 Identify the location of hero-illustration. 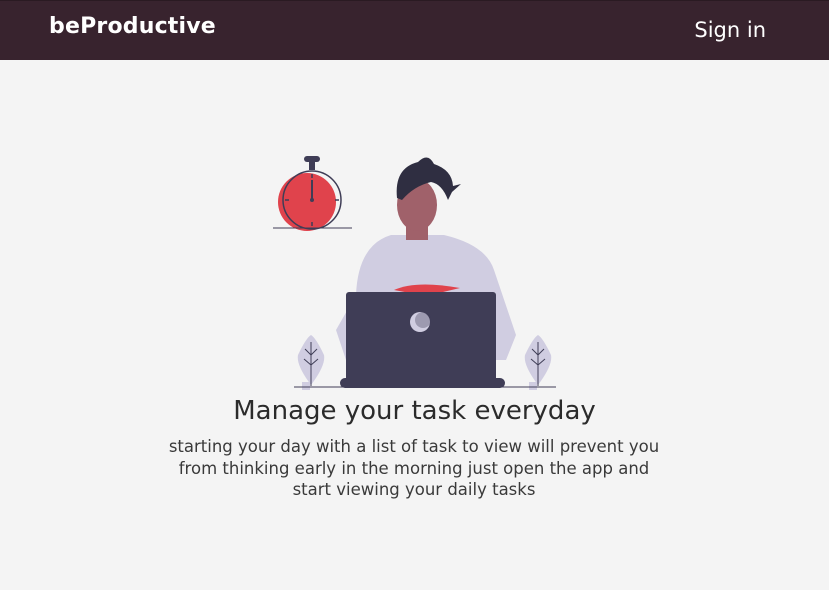
(414, 273).